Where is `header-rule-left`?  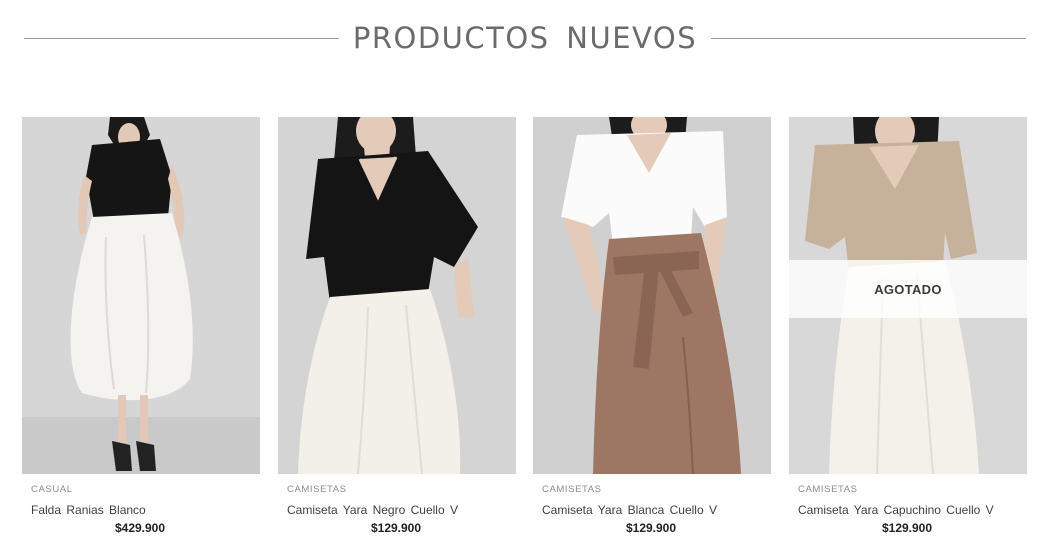 header-rule-left is located at coordinates (181, 38).